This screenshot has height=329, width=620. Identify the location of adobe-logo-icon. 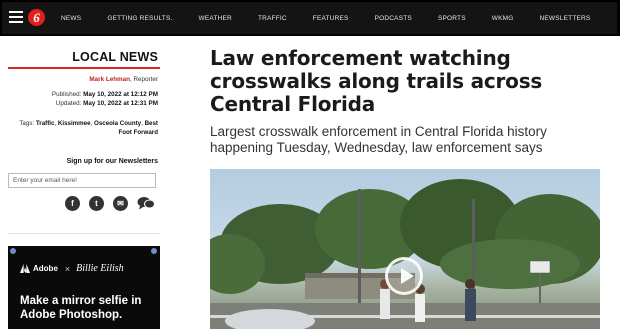
(25, 268).